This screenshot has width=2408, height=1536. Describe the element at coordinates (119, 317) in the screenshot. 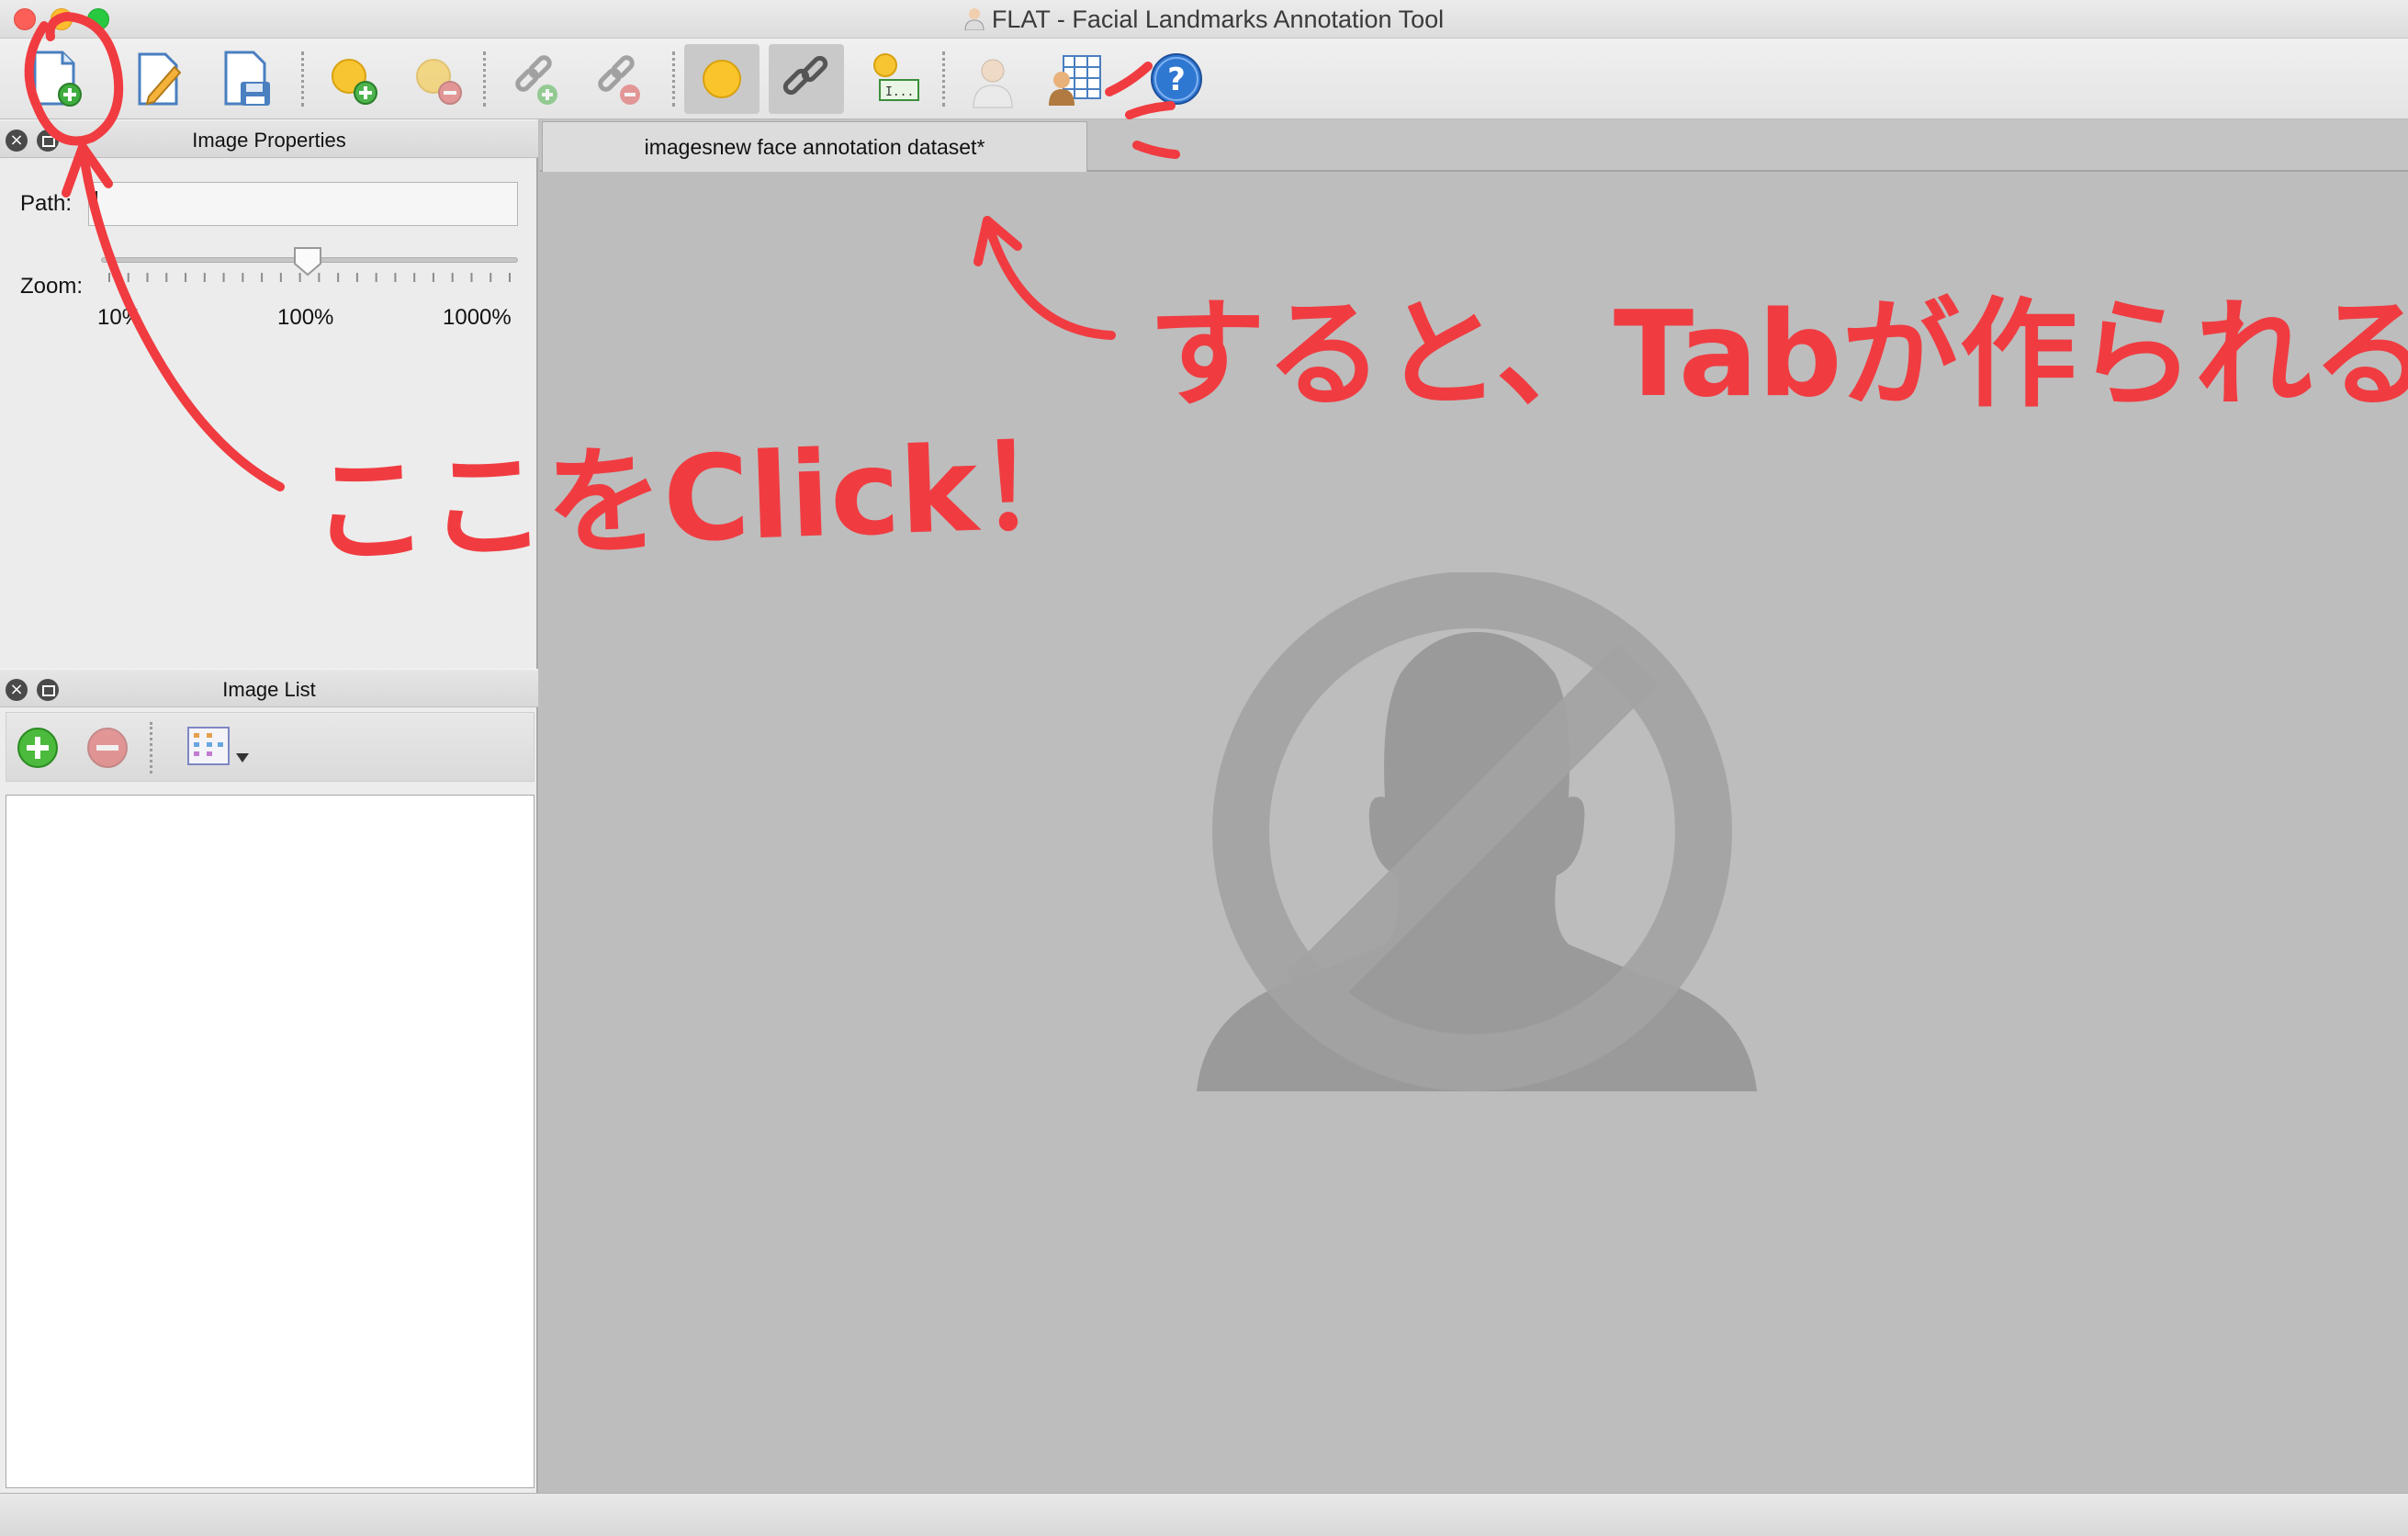

I see `zoom-tick-min: 10%` at that location.